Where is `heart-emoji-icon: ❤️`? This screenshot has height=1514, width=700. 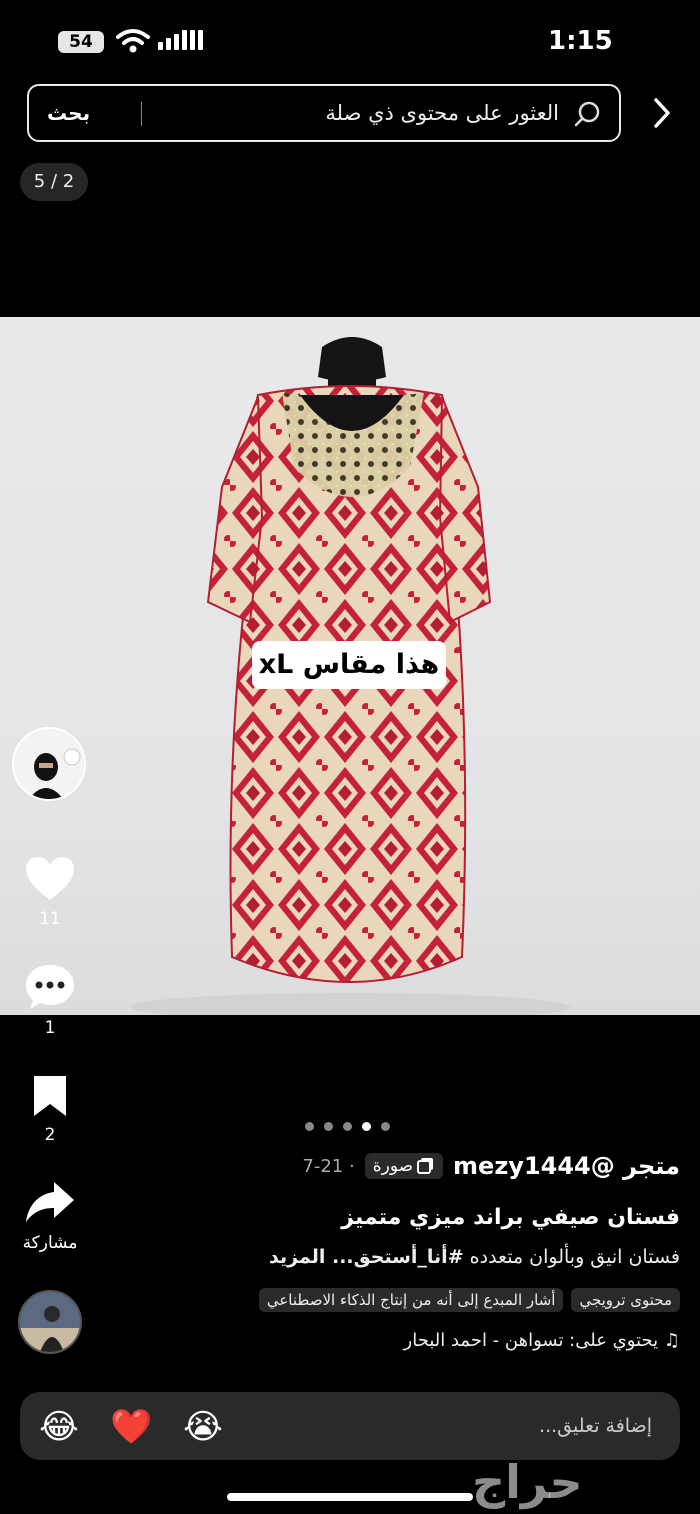
heart-emoji-icon: ❤️ is located at coordinates (131, 1427).